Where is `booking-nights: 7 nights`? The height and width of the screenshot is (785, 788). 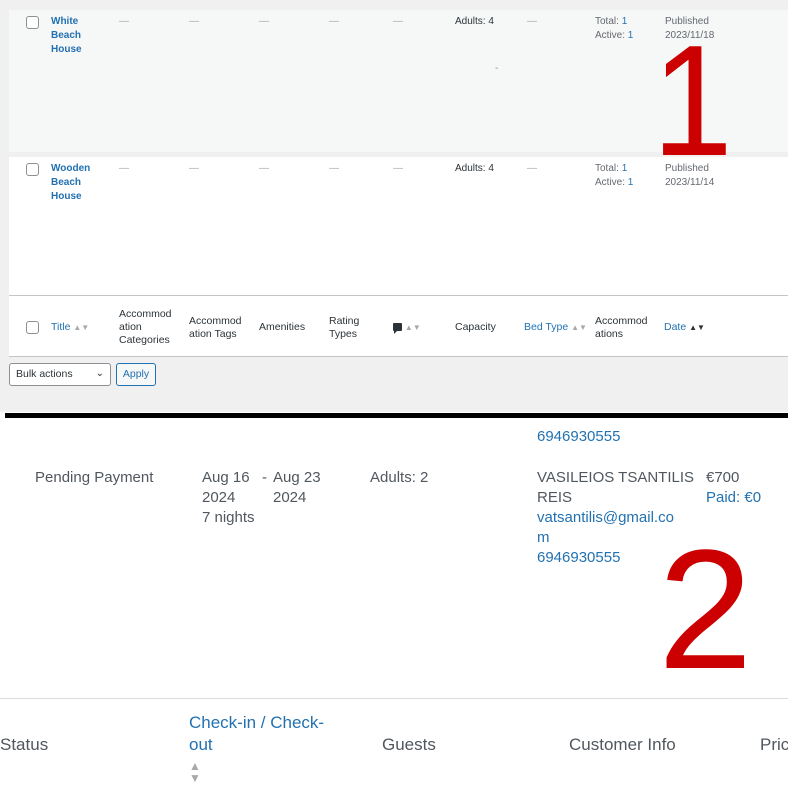 booking-nights: 7 nights is located at coordinates (228, 517).